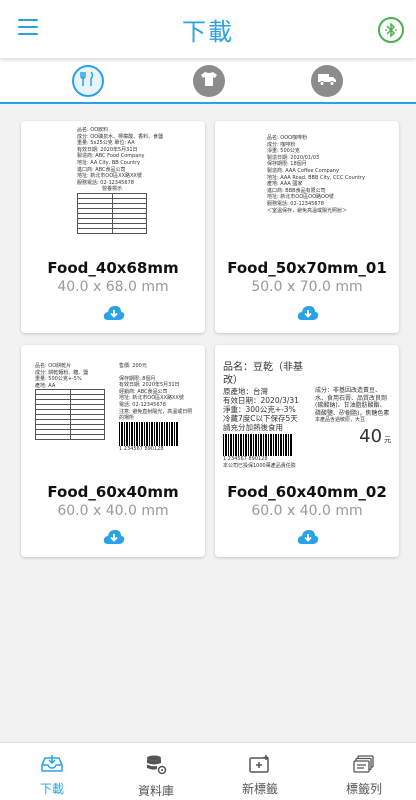  What do you see at coordinates (364, 766) in the screenshot?
I see `label-list-icon` at bounding box center [364, 766].